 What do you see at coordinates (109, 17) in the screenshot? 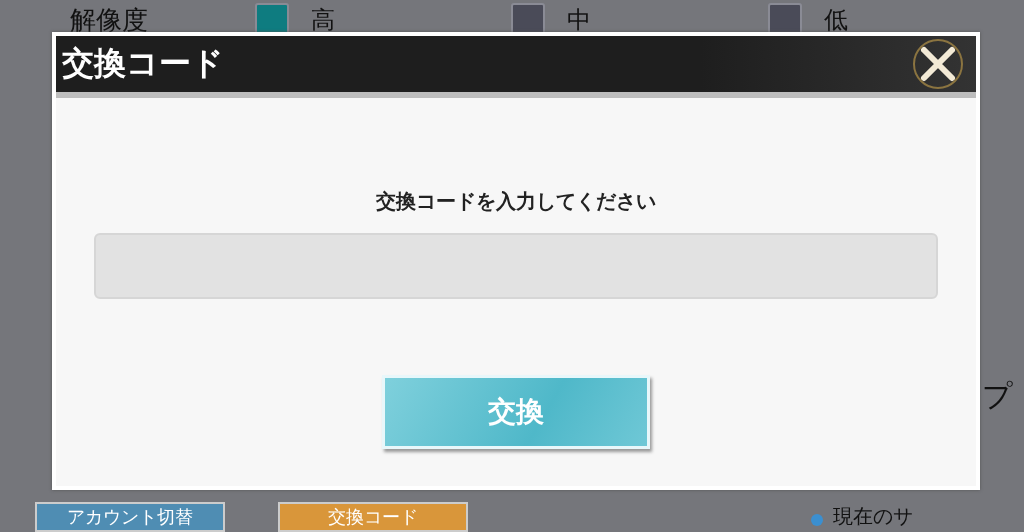
I see `setting-label: 解像度` at bounding box center [109, 17].